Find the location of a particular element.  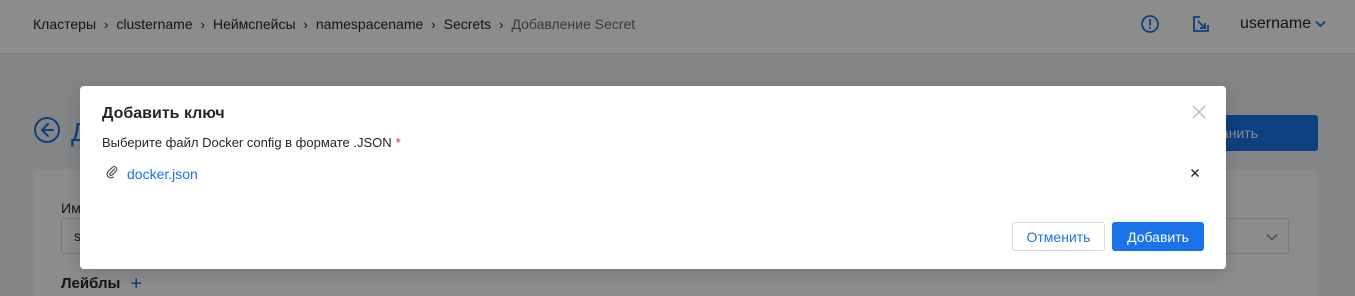

paperclip-icon is located at coordinates (112, 174).